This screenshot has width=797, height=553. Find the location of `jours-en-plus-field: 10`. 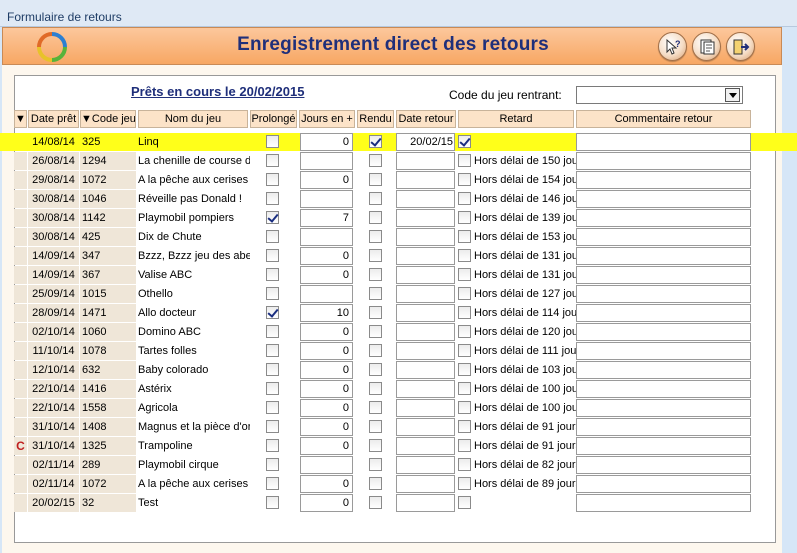

jours-en-plus-field: 10 is located at coordinates (326, 313).